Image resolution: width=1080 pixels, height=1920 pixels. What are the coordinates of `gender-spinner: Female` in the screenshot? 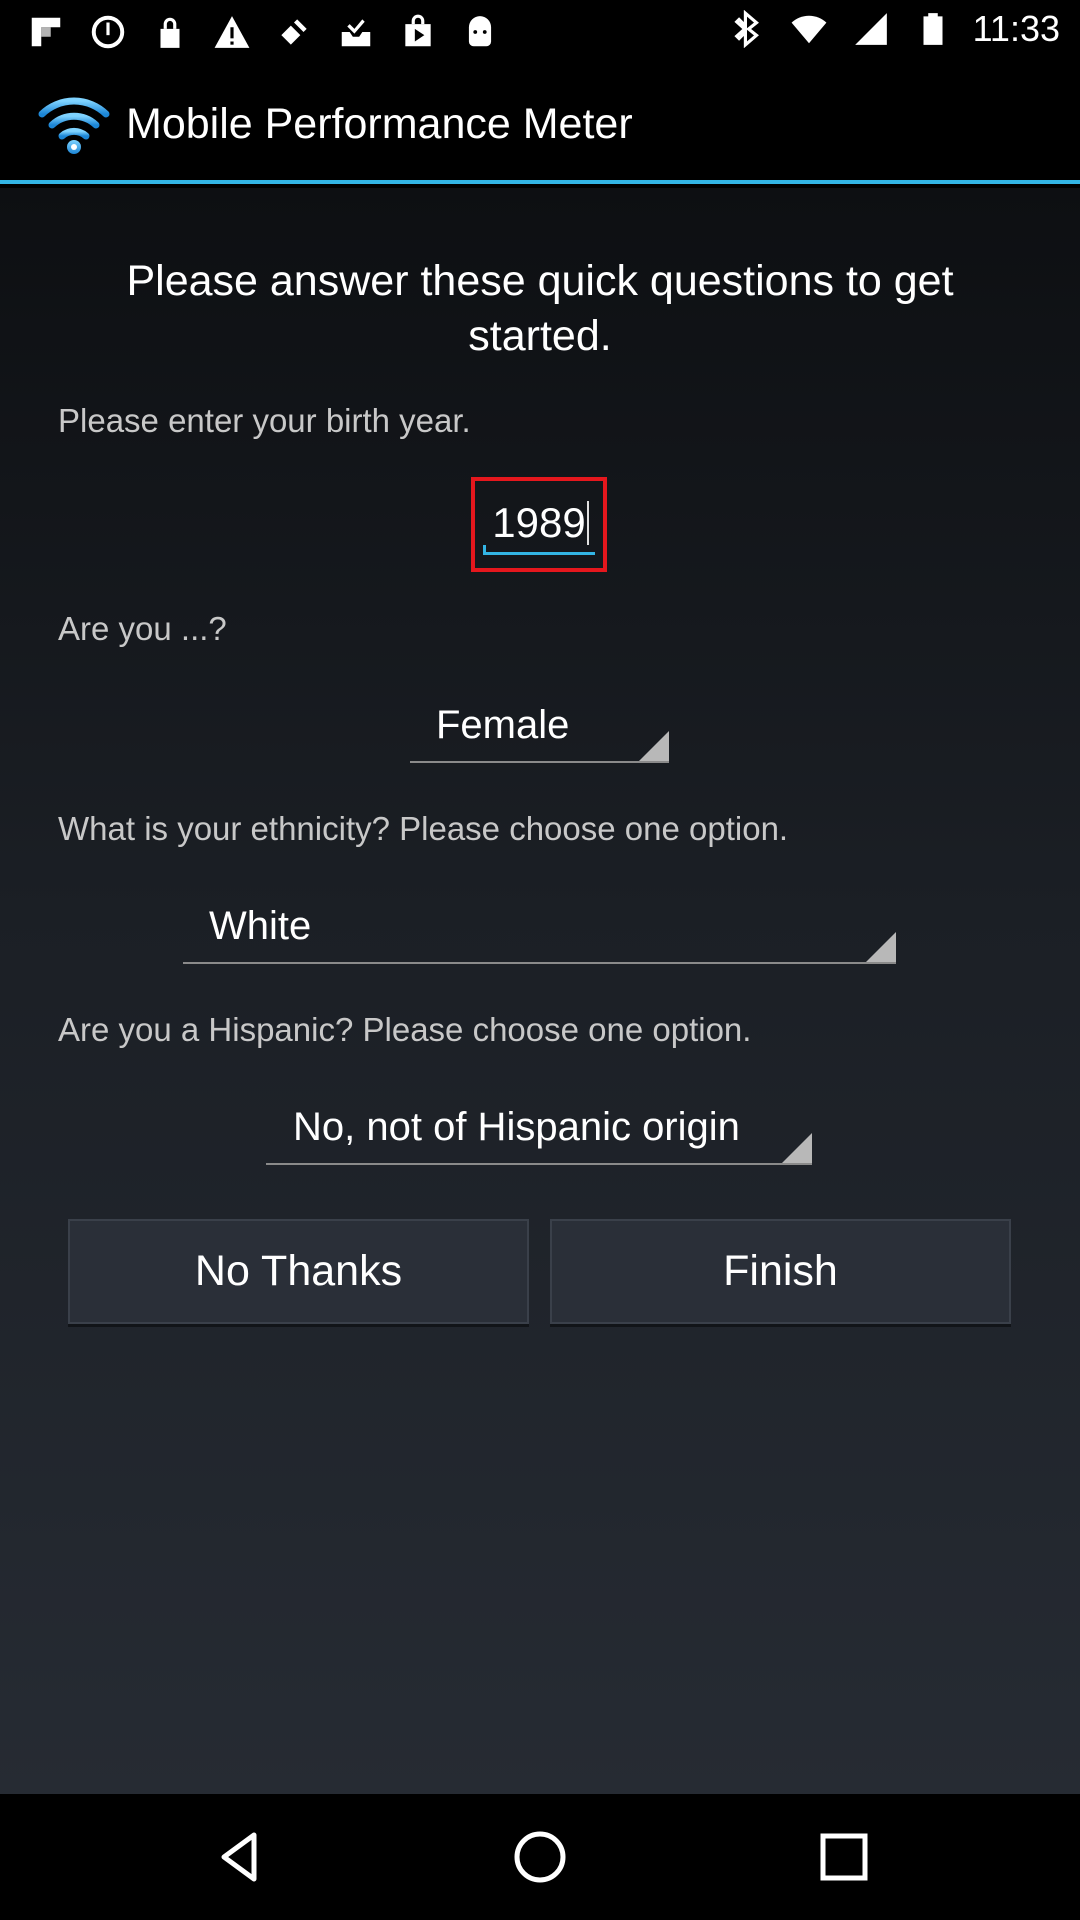 It's located at (539, 728).